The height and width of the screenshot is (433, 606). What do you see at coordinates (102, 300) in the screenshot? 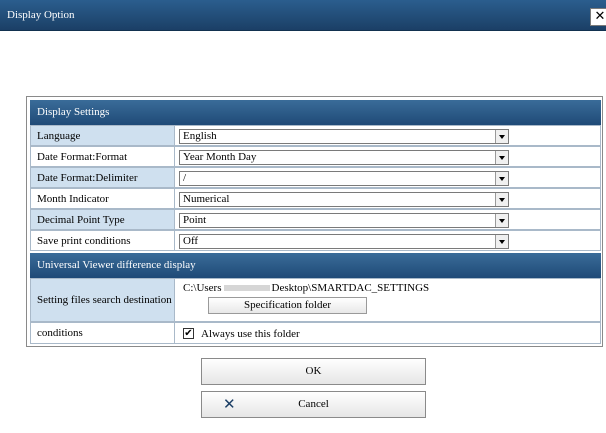
I see `setting-label: Setting files search destination` at bounding box center [102, 300].